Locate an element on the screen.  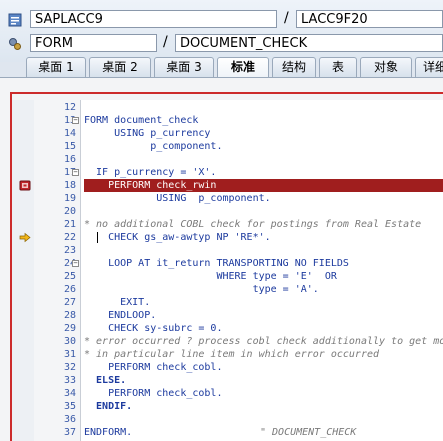
code-text: p_component. is located at coordinates (153, 146).